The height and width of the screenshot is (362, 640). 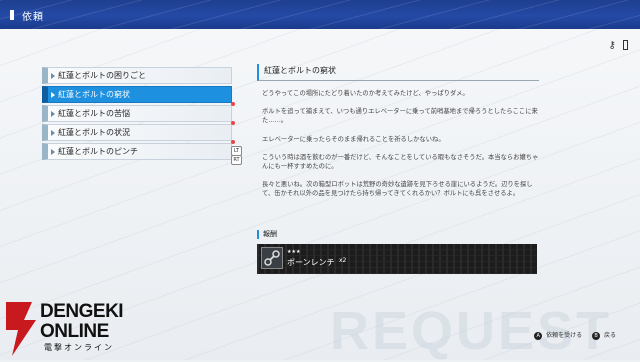 What do you see at coordinates (596, 335) in the screenshot?
I see `b-button-icon: B` at bounding box center [596, 335].